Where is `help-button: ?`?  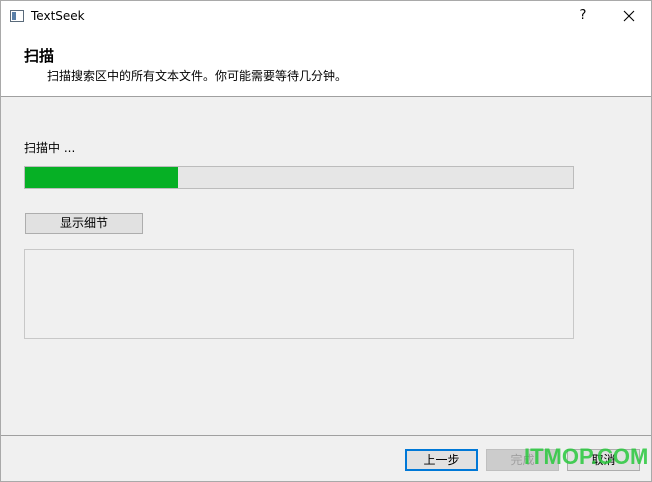 help-button: ? is located at coordinates (583, 16).